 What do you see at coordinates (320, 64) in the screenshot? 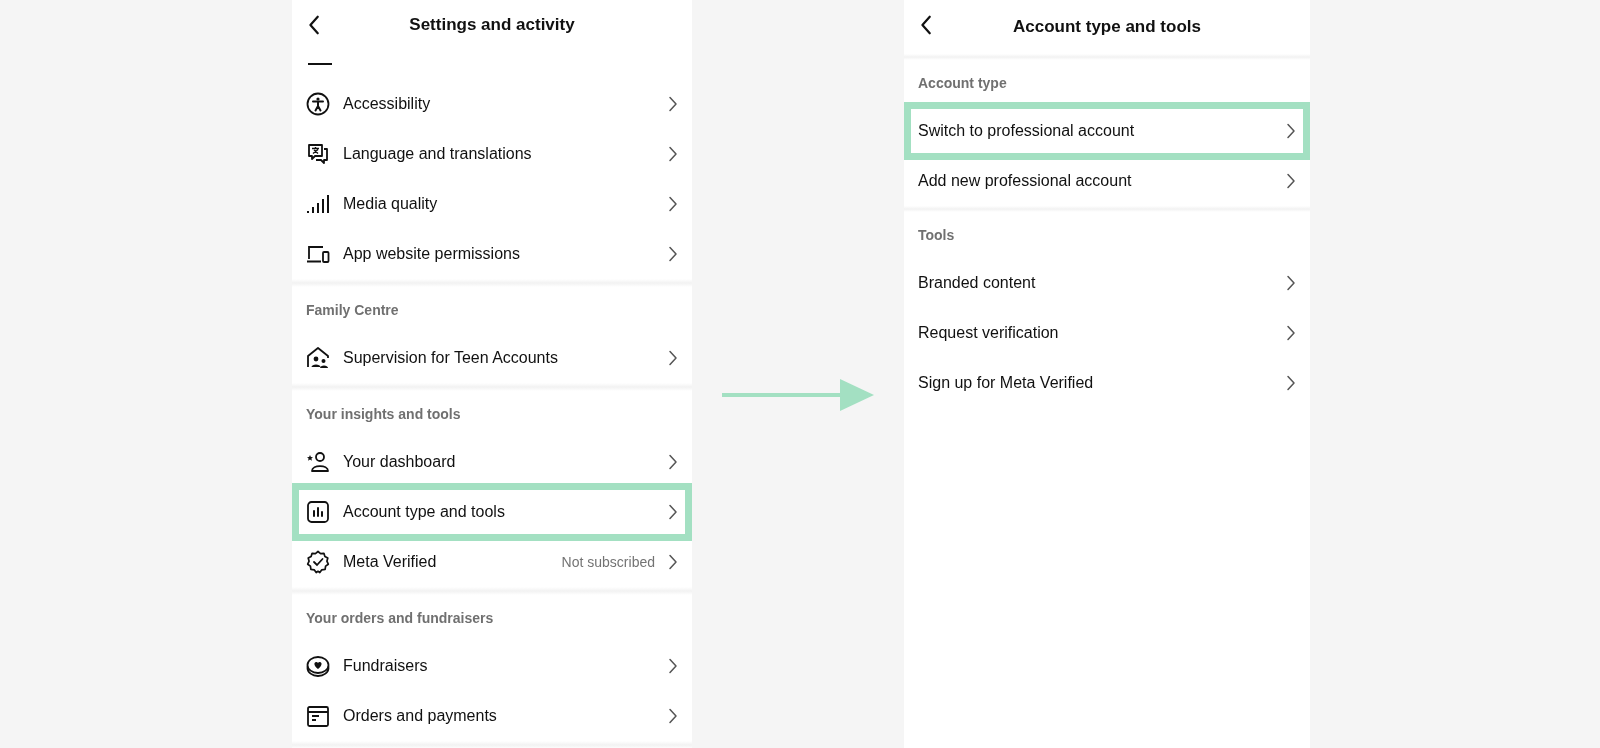
I see `dash-icon` at bounding box center [320, 64].